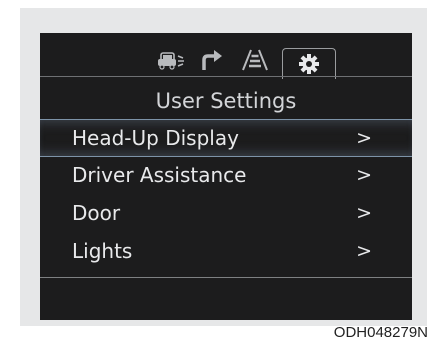 The width and height of the screenshot is (434, 345). I want to click on tab-navigation, so click(212, 60).